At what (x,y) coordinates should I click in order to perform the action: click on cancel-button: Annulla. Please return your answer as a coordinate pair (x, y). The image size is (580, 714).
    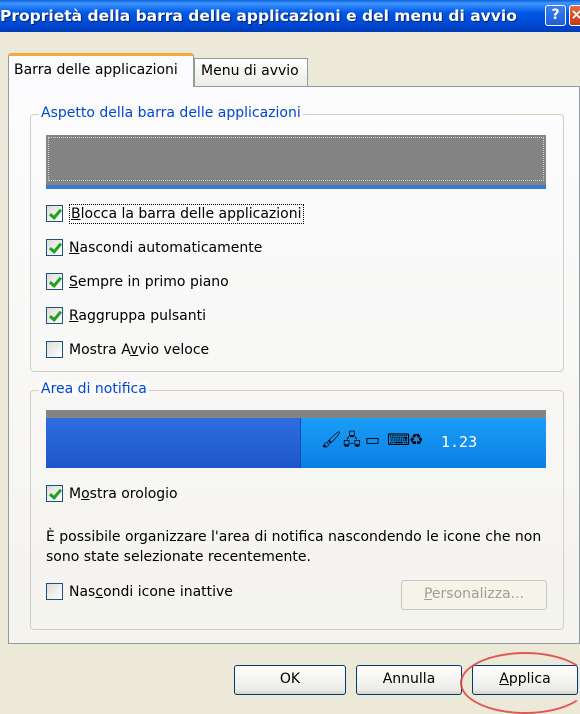
    Looking at the image, I should click on (409, 680).